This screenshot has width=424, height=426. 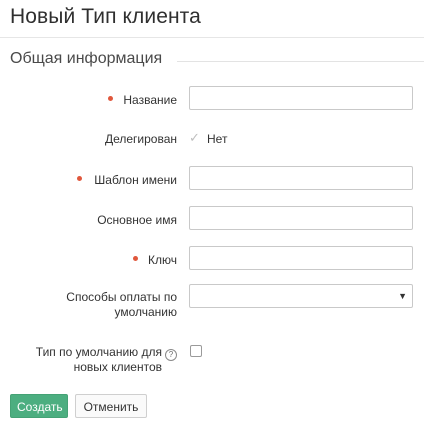 I want to click on payment-methods-label-line2: умолчанию, so click(x=145, y=312).